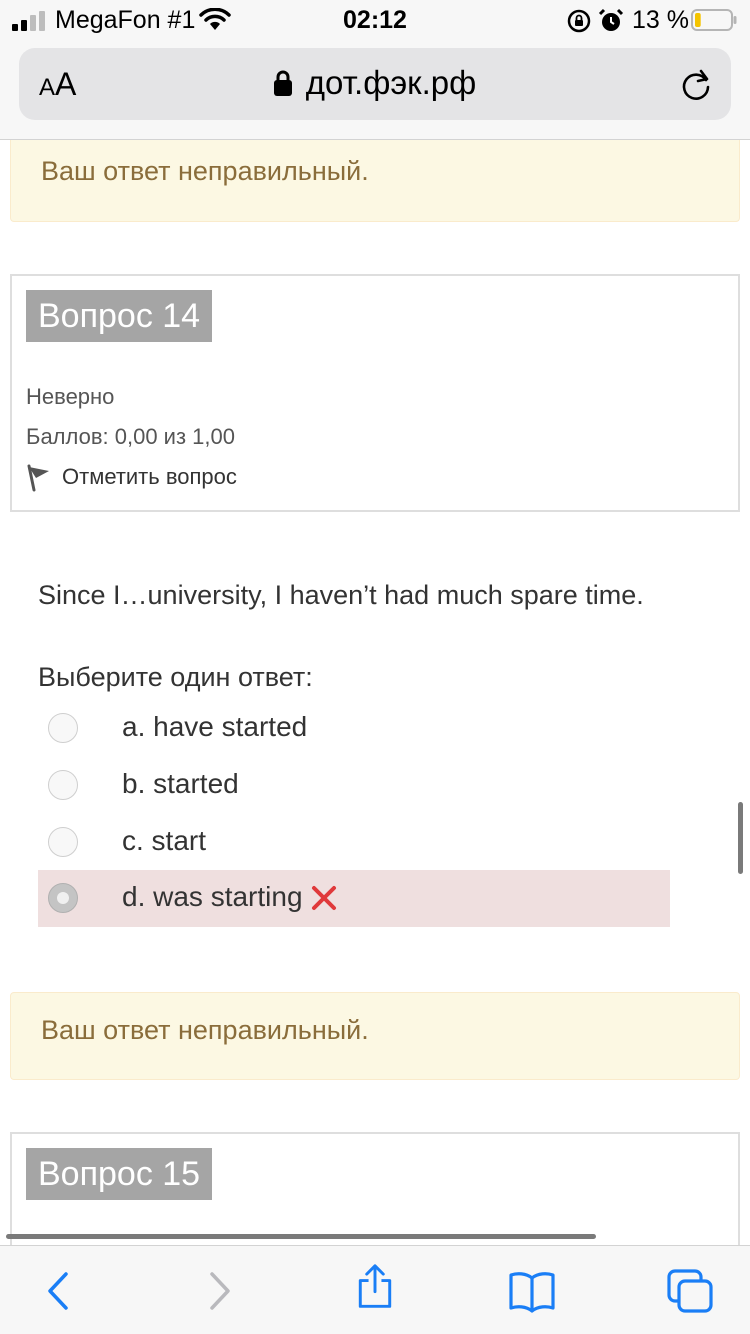  Describe the element at coordinates (130, 436) in the screenshot. I see `question-grade: Баллов: 0,00 из 1,00` at that location.